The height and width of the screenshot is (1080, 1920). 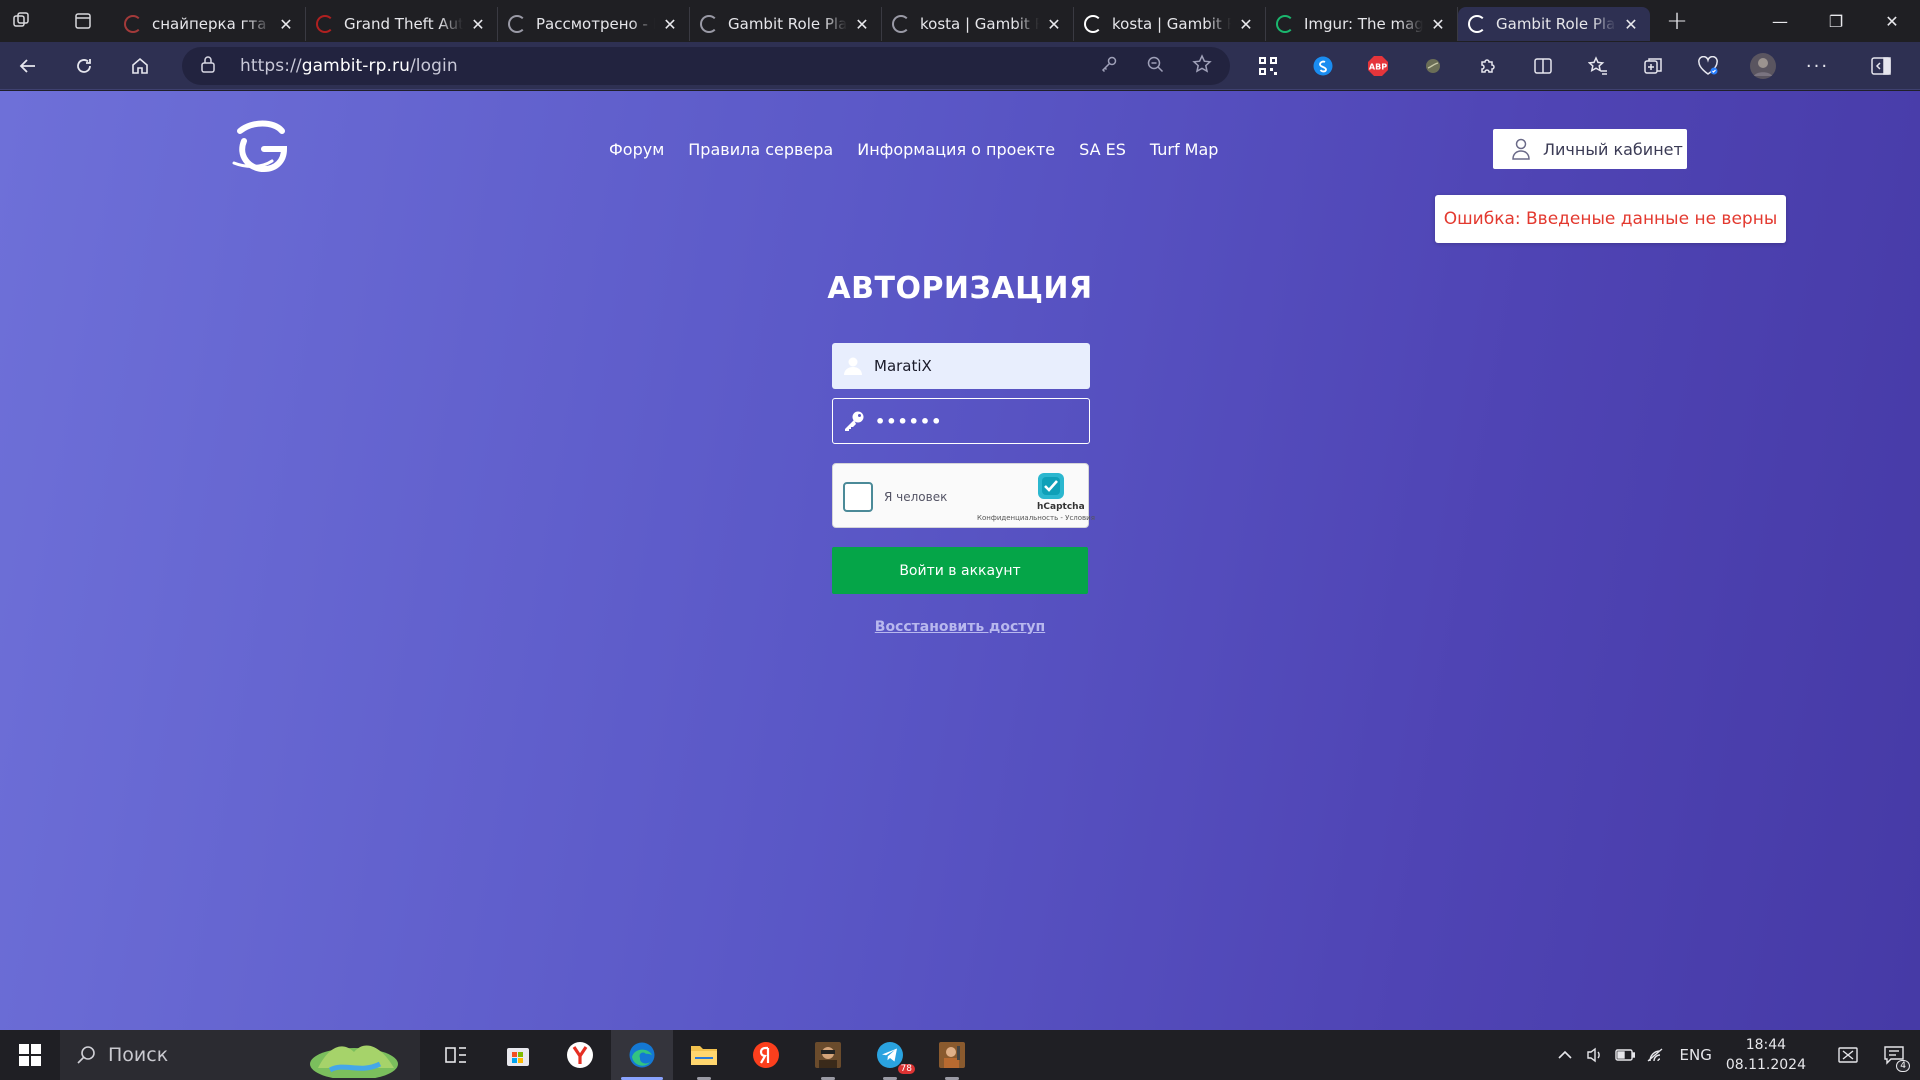 What do you see at coordinates (704, 1055) in the screenshot?
I see `file-explorer-icon` at bounding box center [704, 1055].